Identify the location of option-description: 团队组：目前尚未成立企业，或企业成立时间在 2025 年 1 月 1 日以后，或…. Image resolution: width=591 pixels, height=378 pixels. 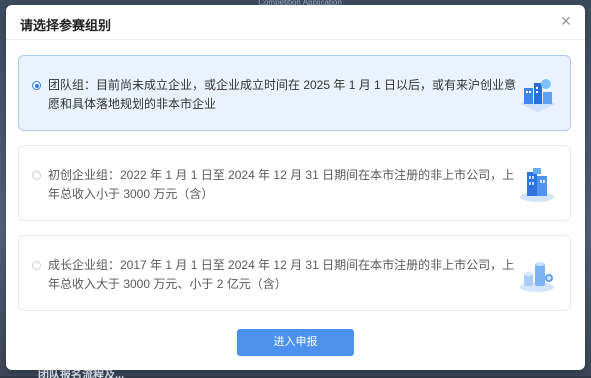
(282, 94).